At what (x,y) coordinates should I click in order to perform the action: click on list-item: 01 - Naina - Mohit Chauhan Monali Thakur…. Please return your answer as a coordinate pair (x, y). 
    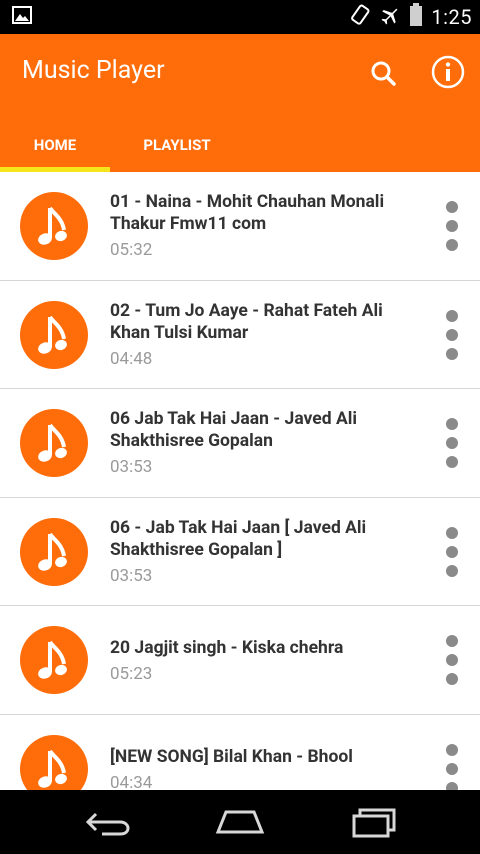
    Looking at the image, I should click on (240, 226).